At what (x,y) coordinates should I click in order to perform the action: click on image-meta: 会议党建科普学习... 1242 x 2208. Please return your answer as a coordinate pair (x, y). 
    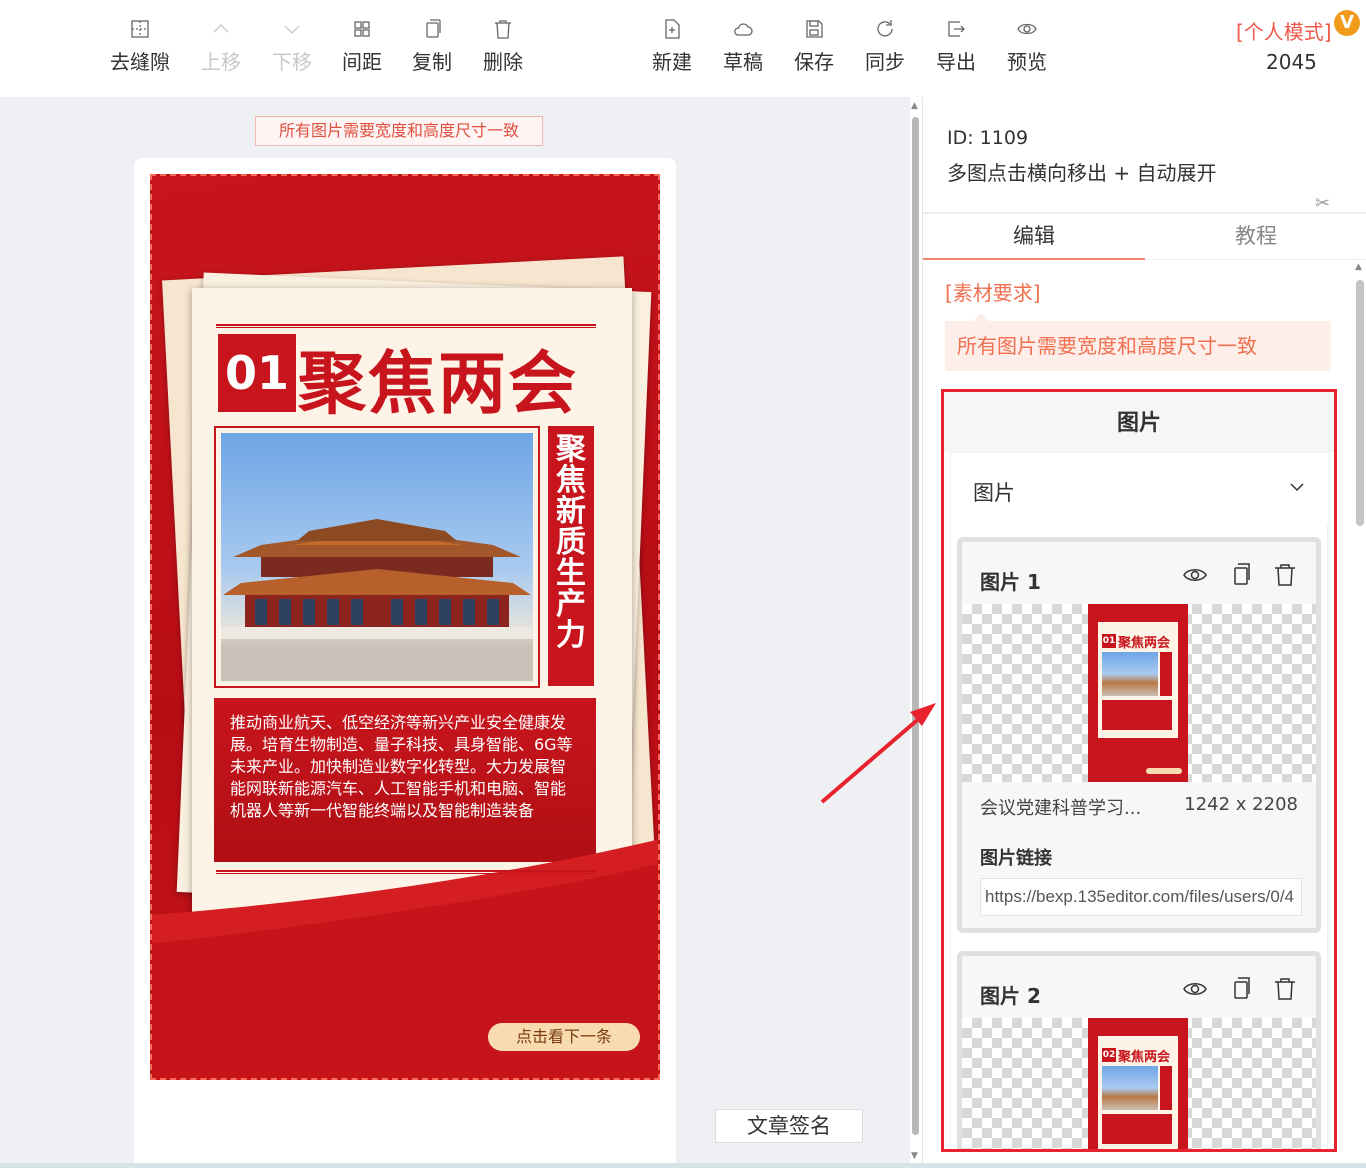
    Looking at the image, I should click on (1139, 804).